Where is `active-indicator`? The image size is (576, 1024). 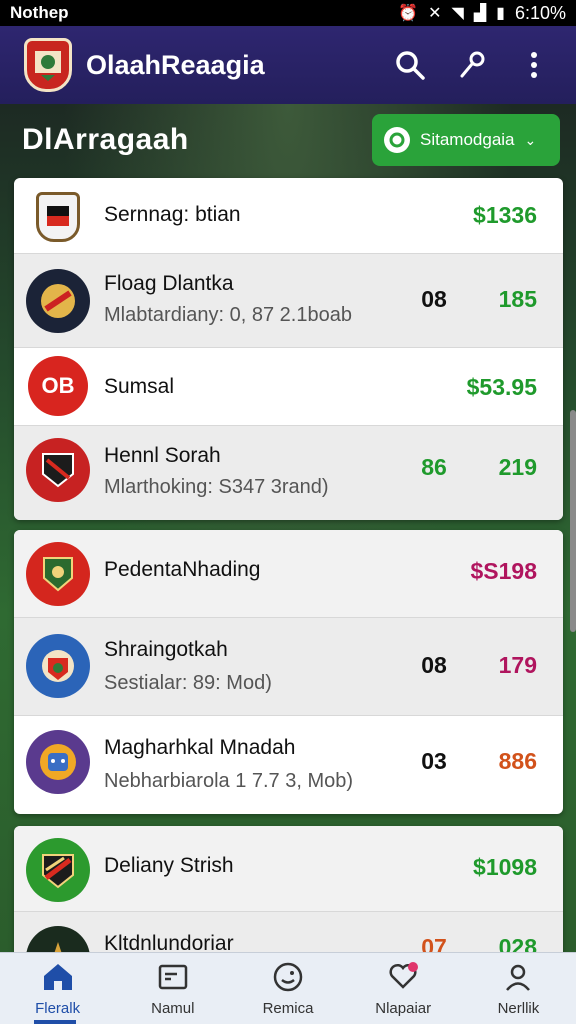
active-indicator is located at coordinates (55, 1022).